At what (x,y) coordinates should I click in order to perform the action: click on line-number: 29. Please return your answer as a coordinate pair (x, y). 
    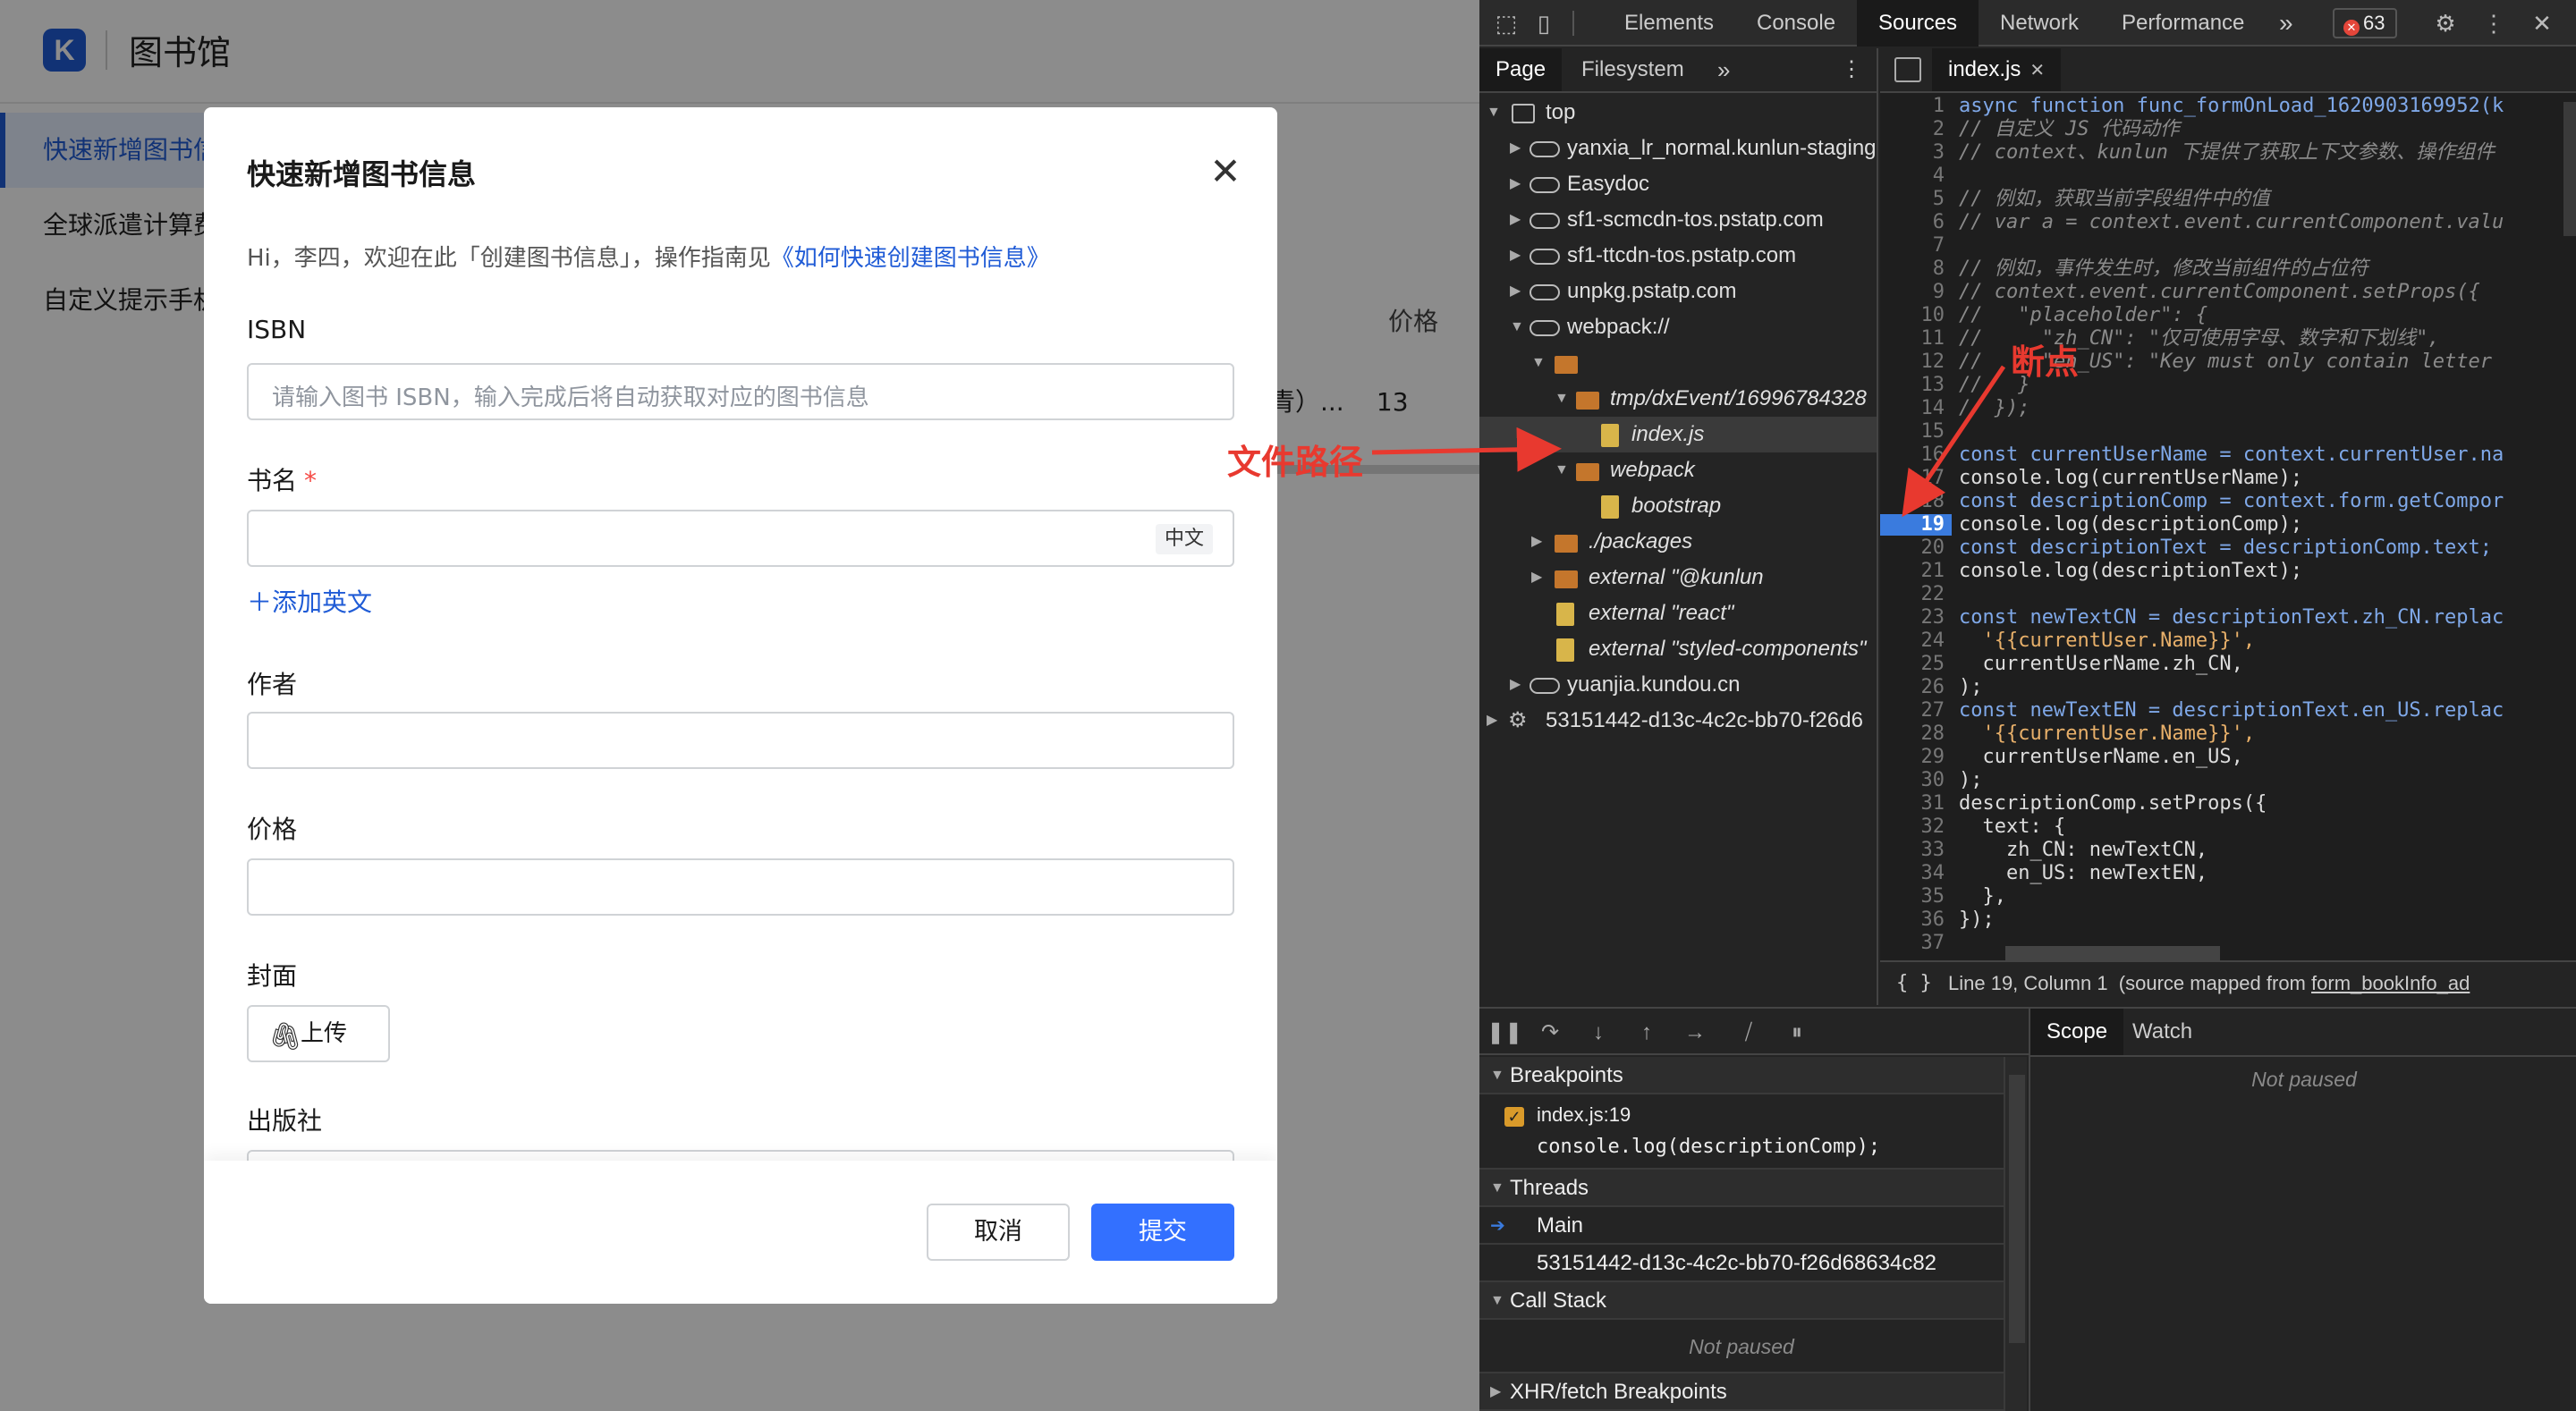
    Looking at the image, I should click on (1912, 758).